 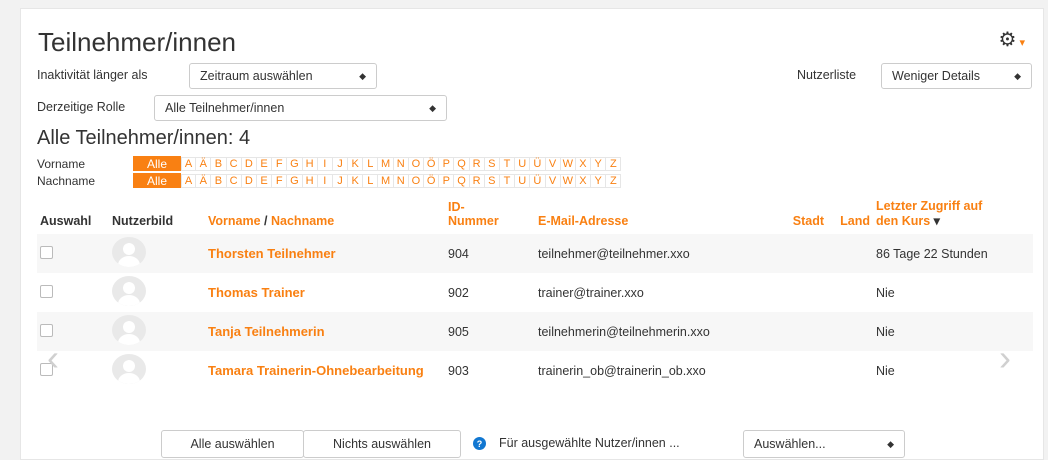 What do you see at coordinates (583, 163) in the screenshot?
I see `firstname-initial-letter: X` at bounding box center [583, 163].